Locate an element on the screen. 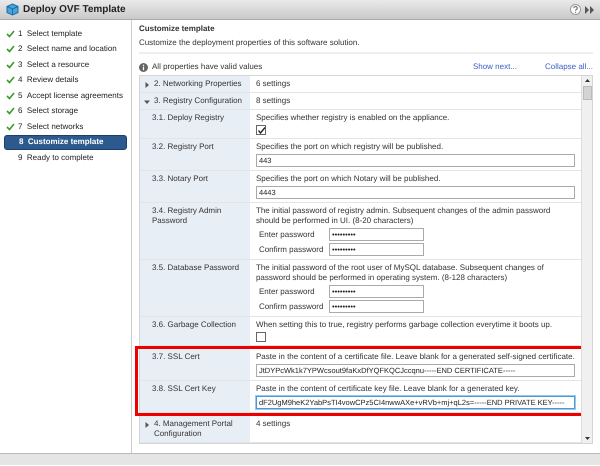  property-label: 3.4. Registry Admin Password is located at coordinates (187, 216).